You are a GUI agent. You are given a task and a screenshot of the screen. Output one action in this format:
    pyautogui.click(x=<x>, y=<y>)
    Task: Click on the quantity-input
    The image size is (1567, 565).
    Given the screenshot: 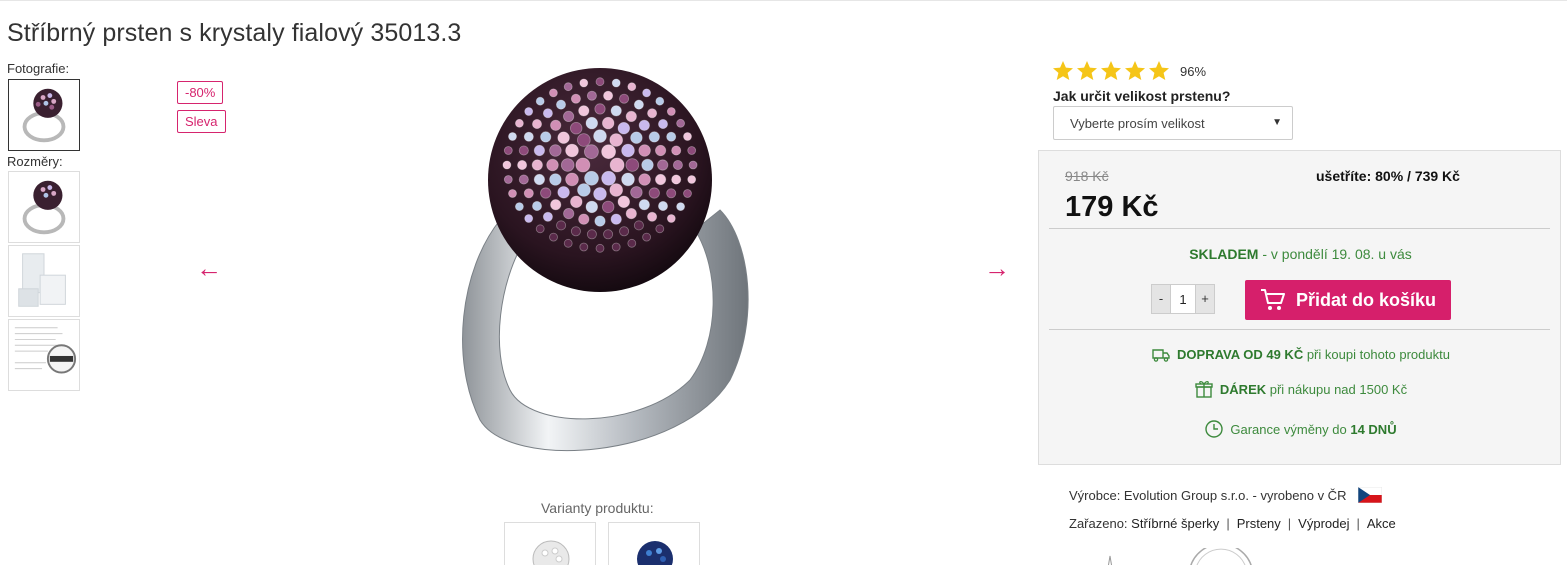 What is the action you would take?
    pyautogui.click(x=1183, y=299)
    